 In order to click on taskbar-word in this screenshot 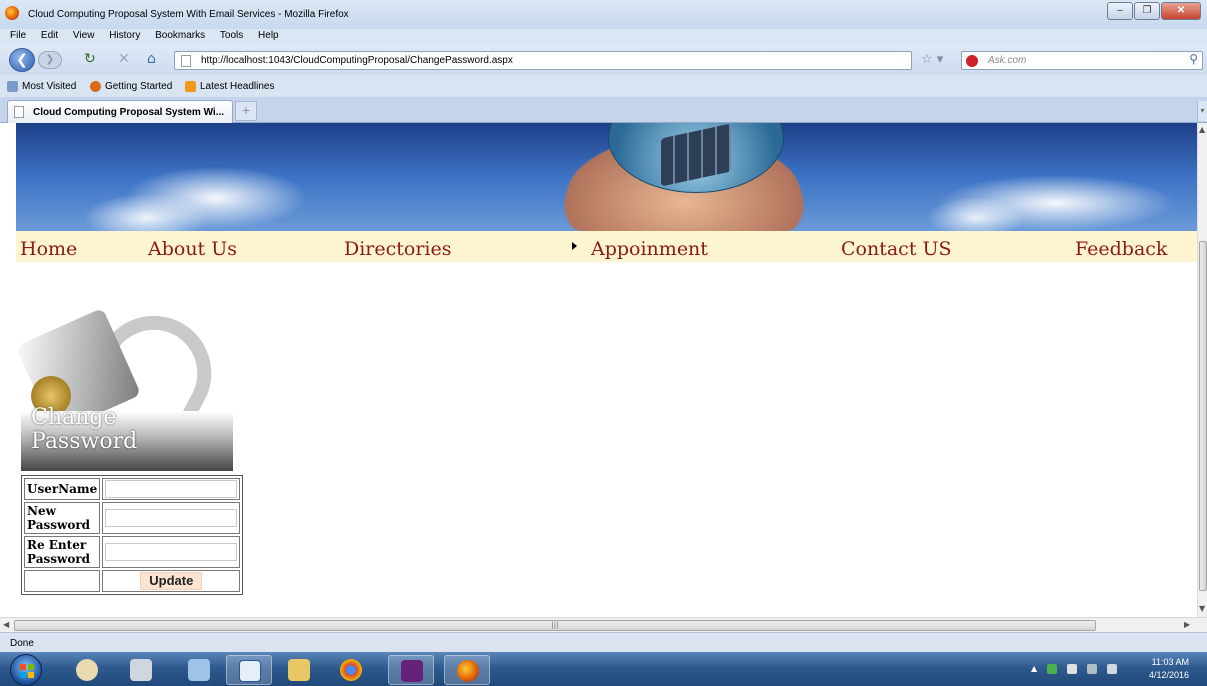, I will do `click(249, 670)`.